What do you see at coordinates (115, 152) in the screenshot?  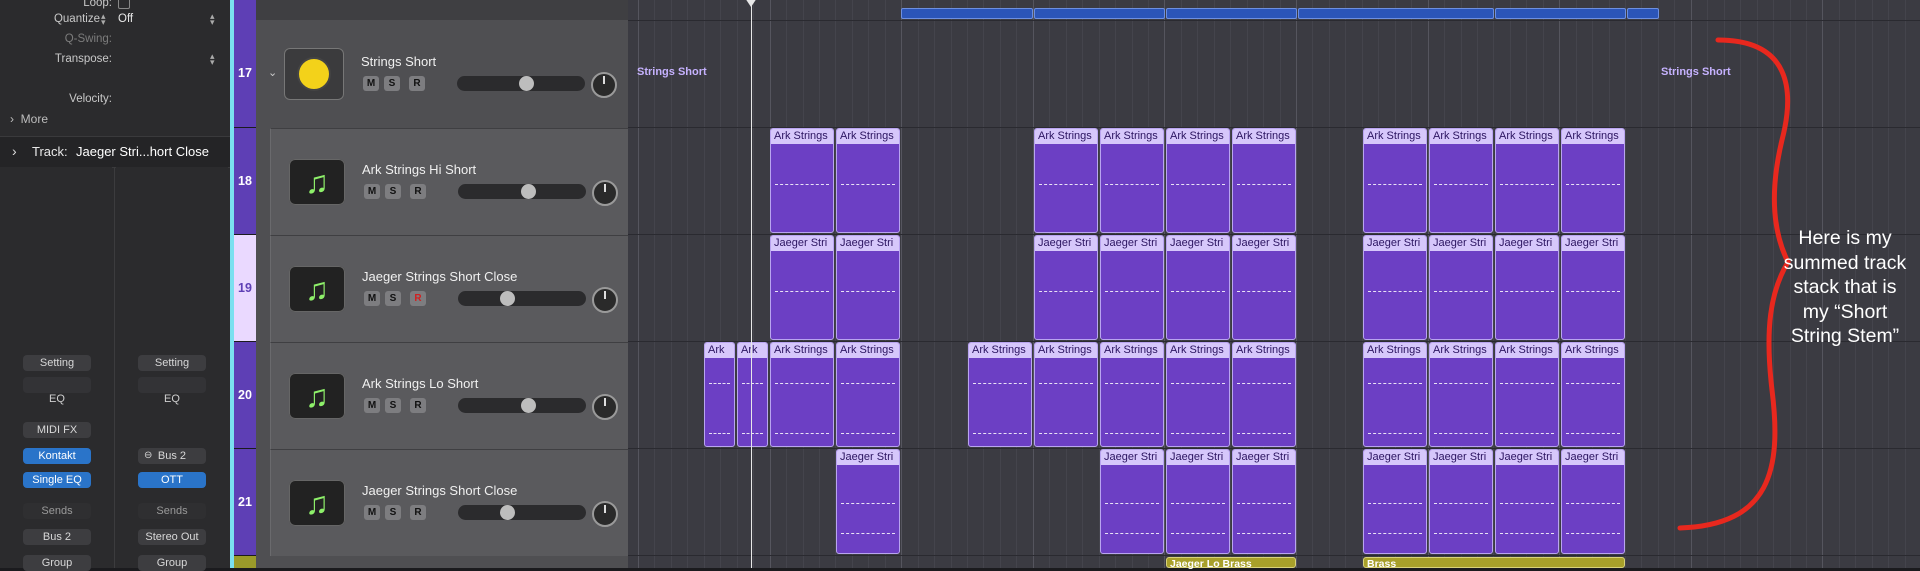 I see `track-inspector-header: › Track: Jaeger Stri...hort Close` at bounding box center [115, 152].